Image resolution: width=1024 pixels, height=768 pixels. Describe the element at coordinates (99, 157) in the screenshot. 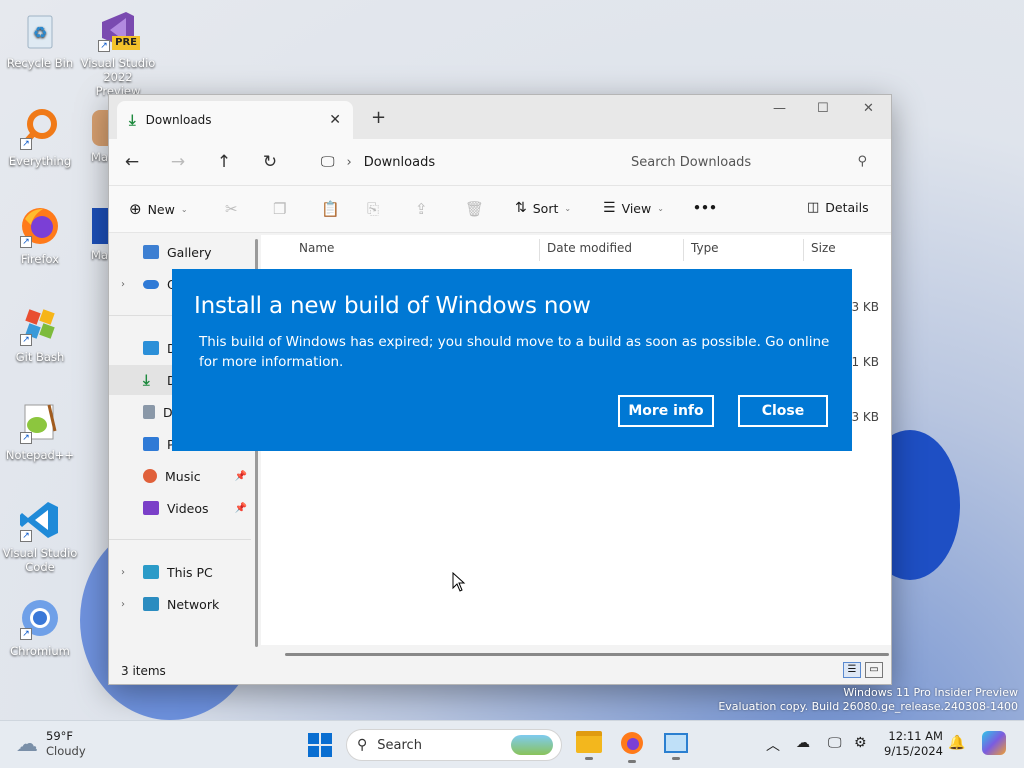

I see `desktop-icon-label: Ma` at that location.